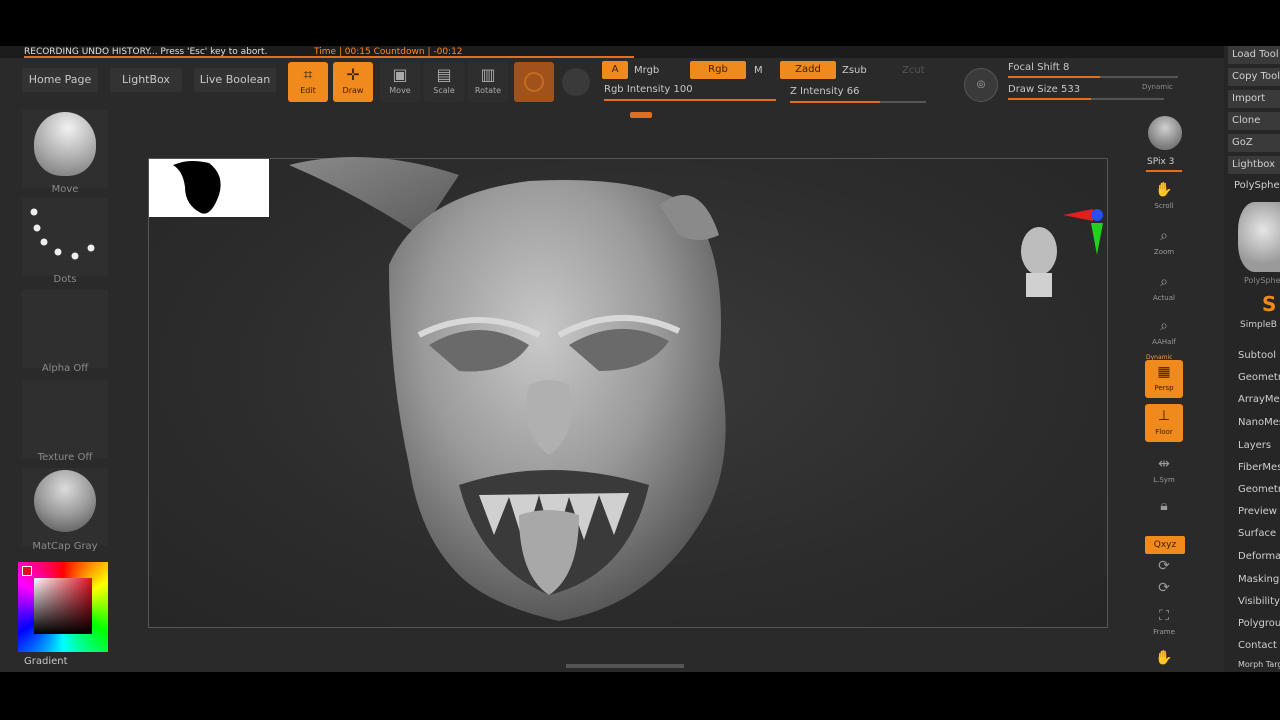 The height and width of the screenshot is (720, 1280). Describe the element at coordinates (1257, 645) in the screenshot. I see `contact-section: Contact` at that location.